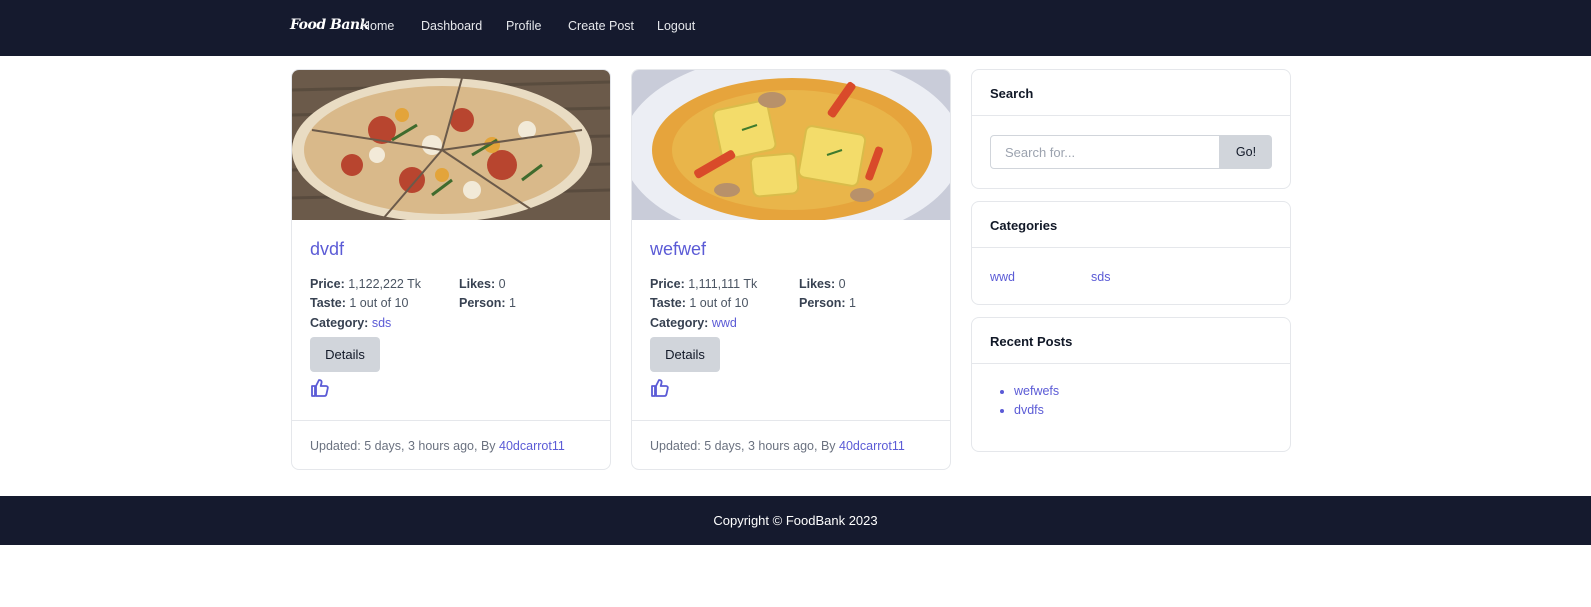 This screenshot has width=1591, height=607. I want to click on brand-logo: Food Bank, so click(329, 25).